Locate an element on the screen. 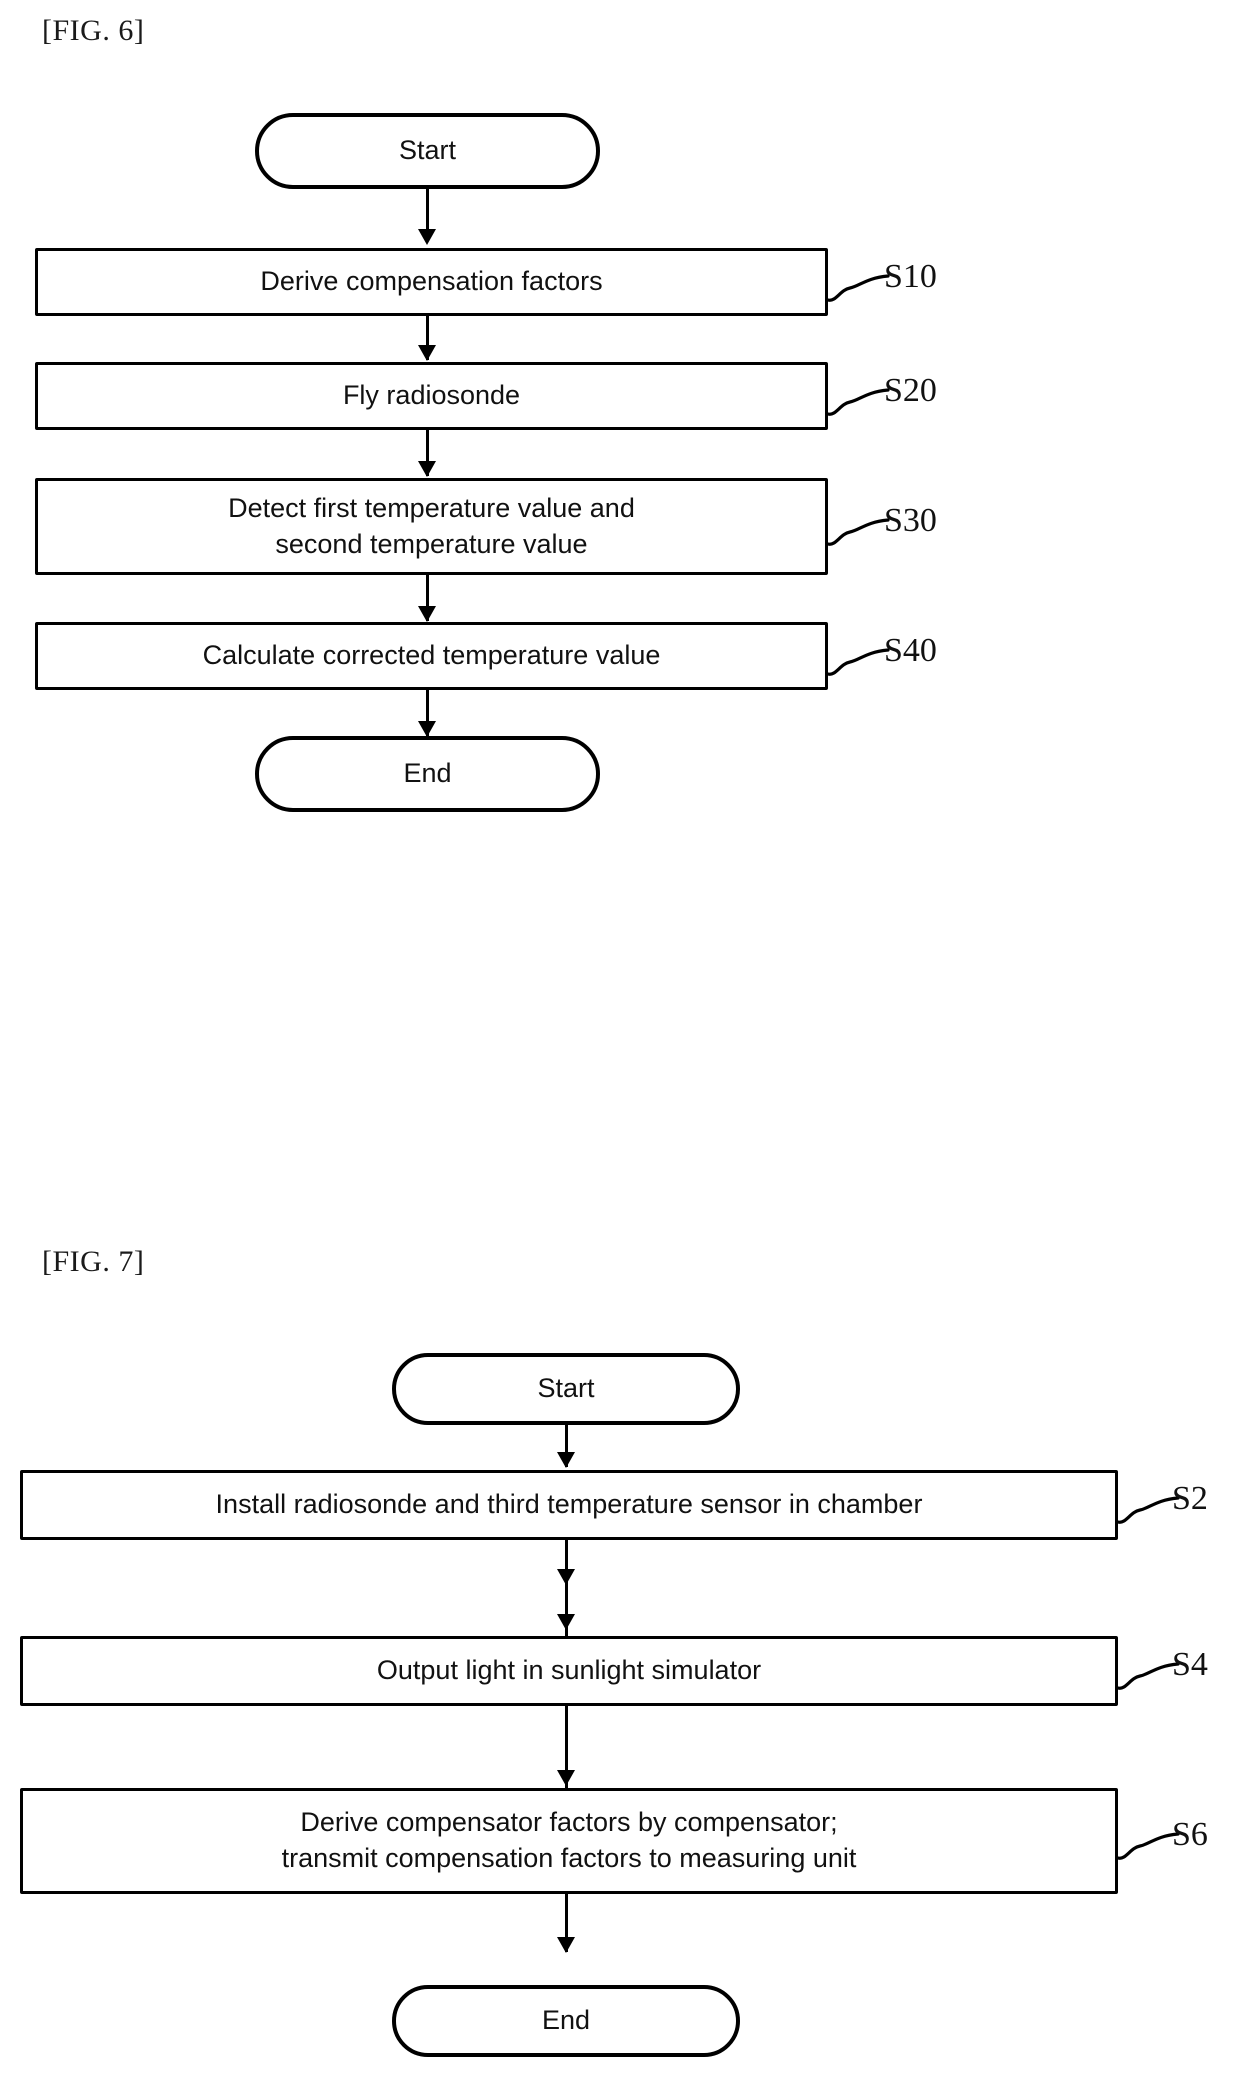 The image size is (1240, 2079). fig7-start-terminator: Start is located at coordinates (566, 1389).